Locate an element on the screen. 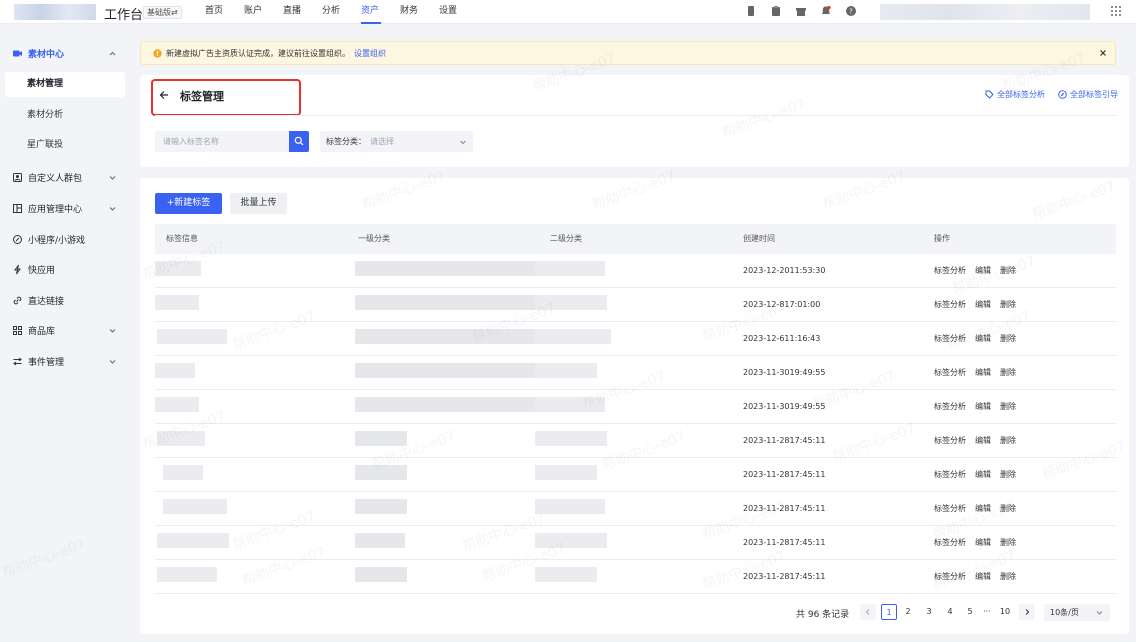 This screenshot has height=642, width=1136. sidebar-item-event-mgmt: 事件管理 is located at coordinates (65, 361).